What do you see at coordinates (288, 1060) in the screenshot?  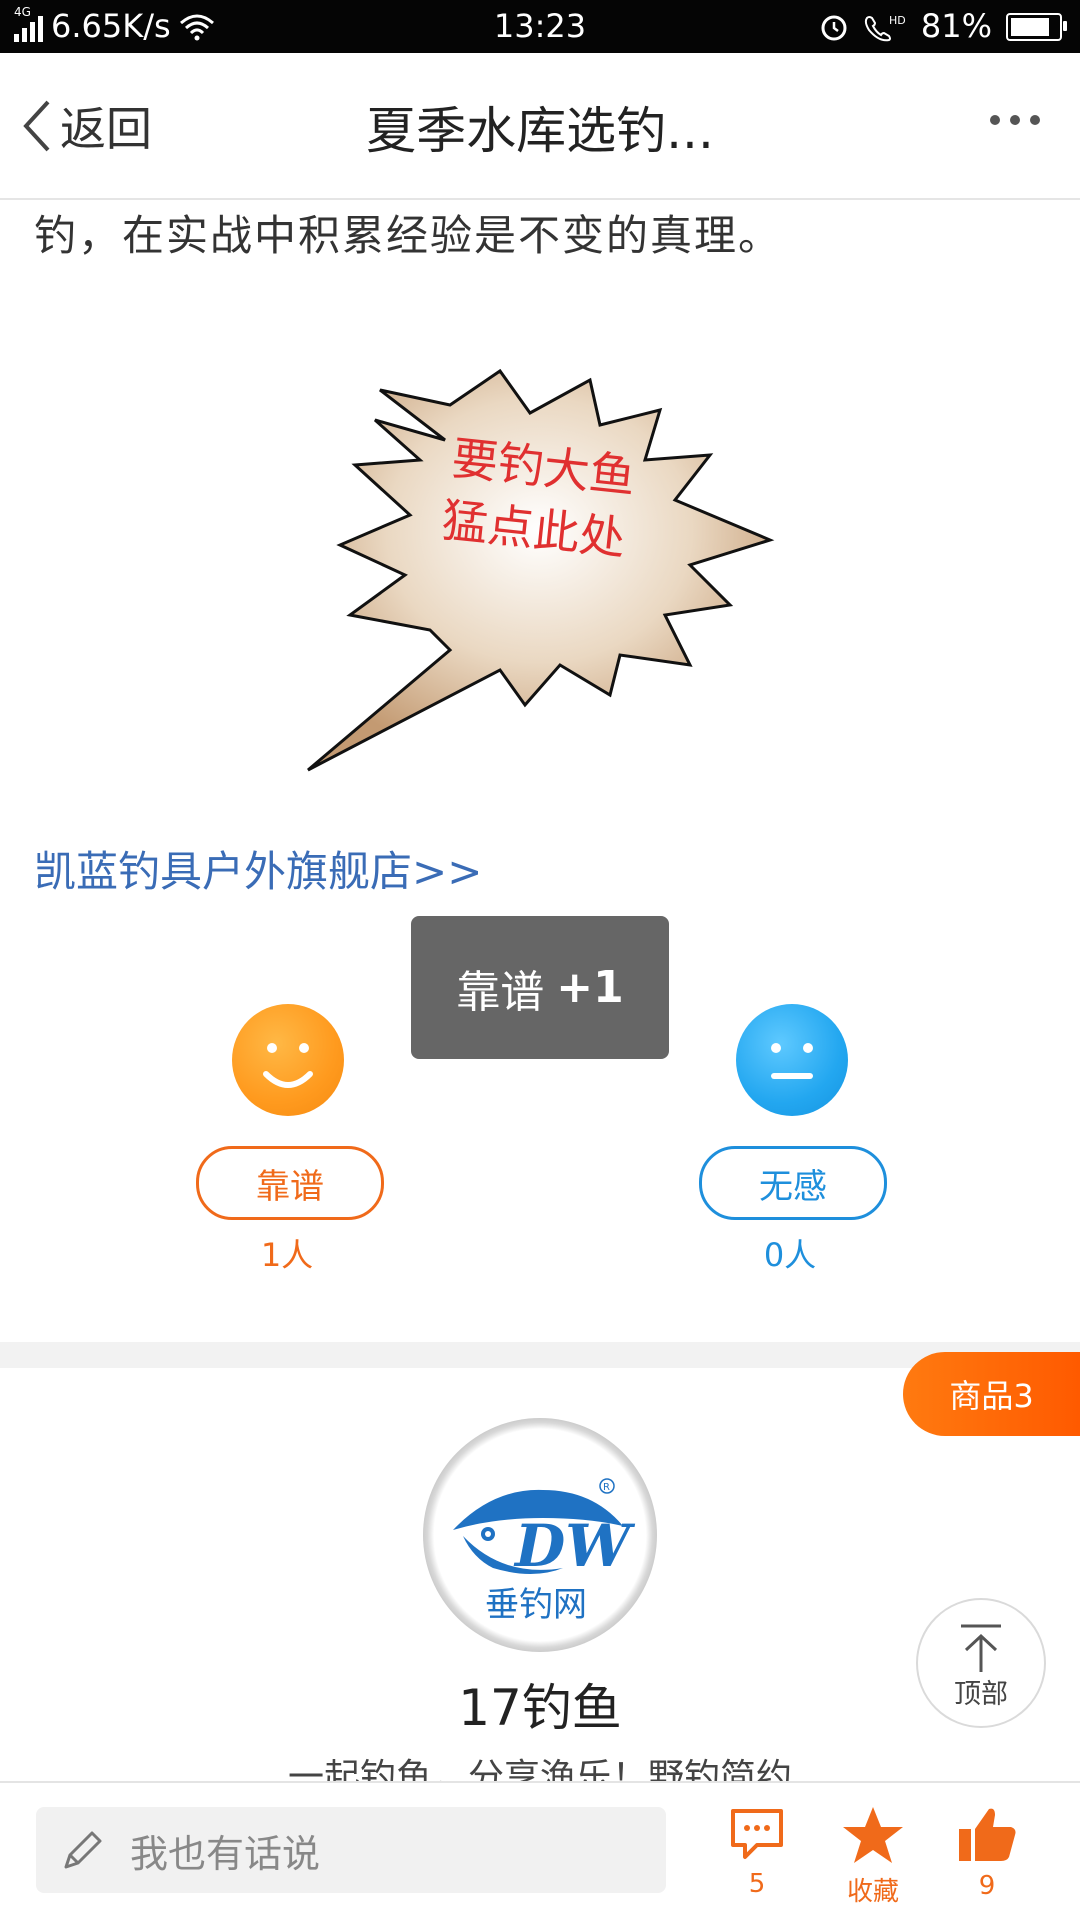 I see `happy-face-icon` at bounding box center [288, 1060].